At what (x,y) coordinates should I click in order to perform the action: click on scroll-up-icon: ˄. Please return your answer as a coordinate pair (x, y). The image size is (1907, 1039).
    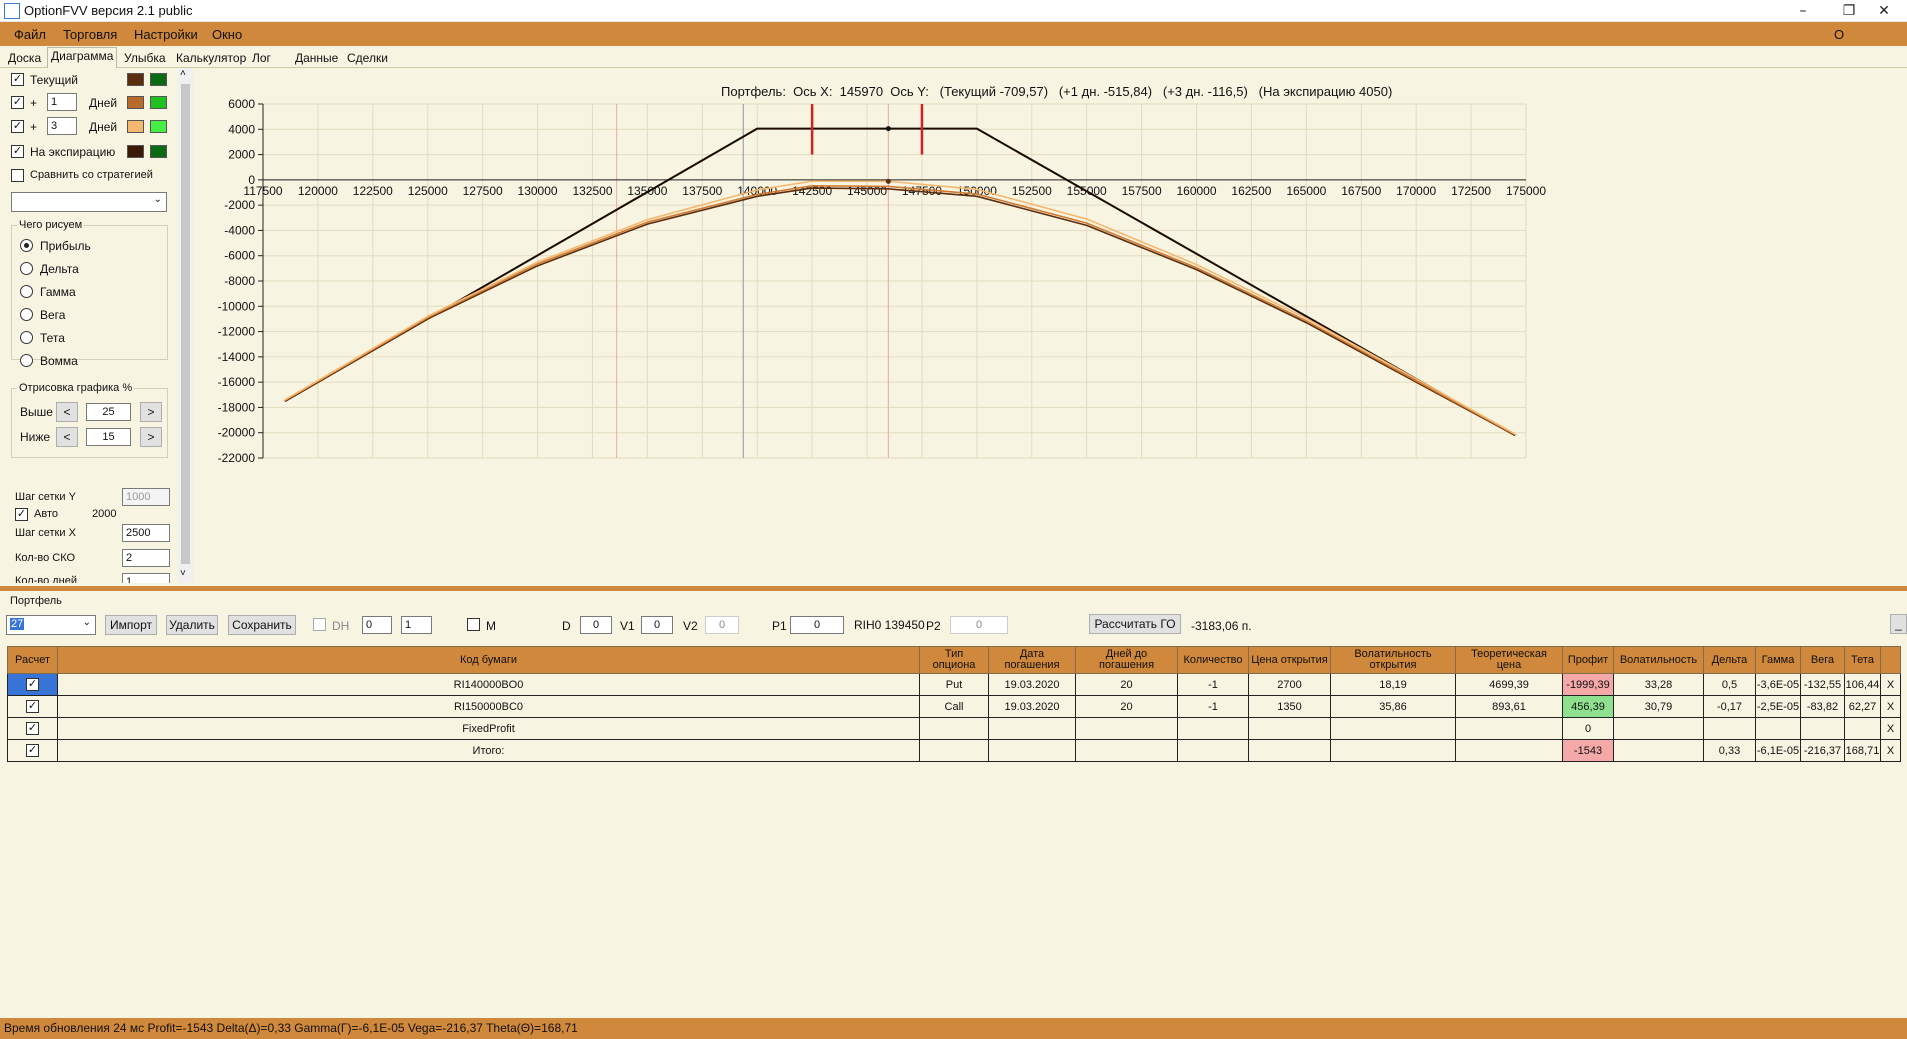
    Looking at the image, I should click on (183, 73).